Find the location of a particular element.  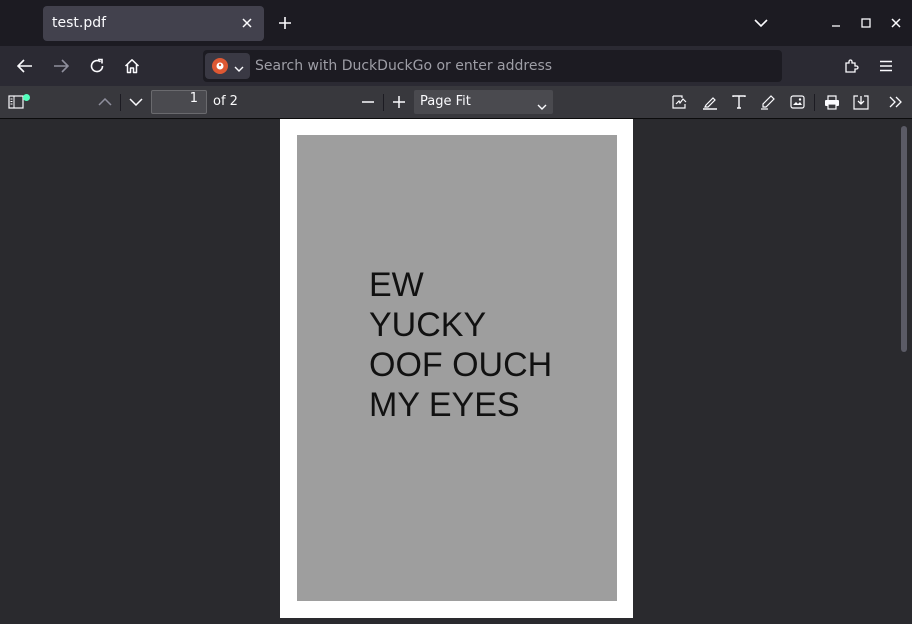

page-number-input: 1 is located at coordinates (179, 102).